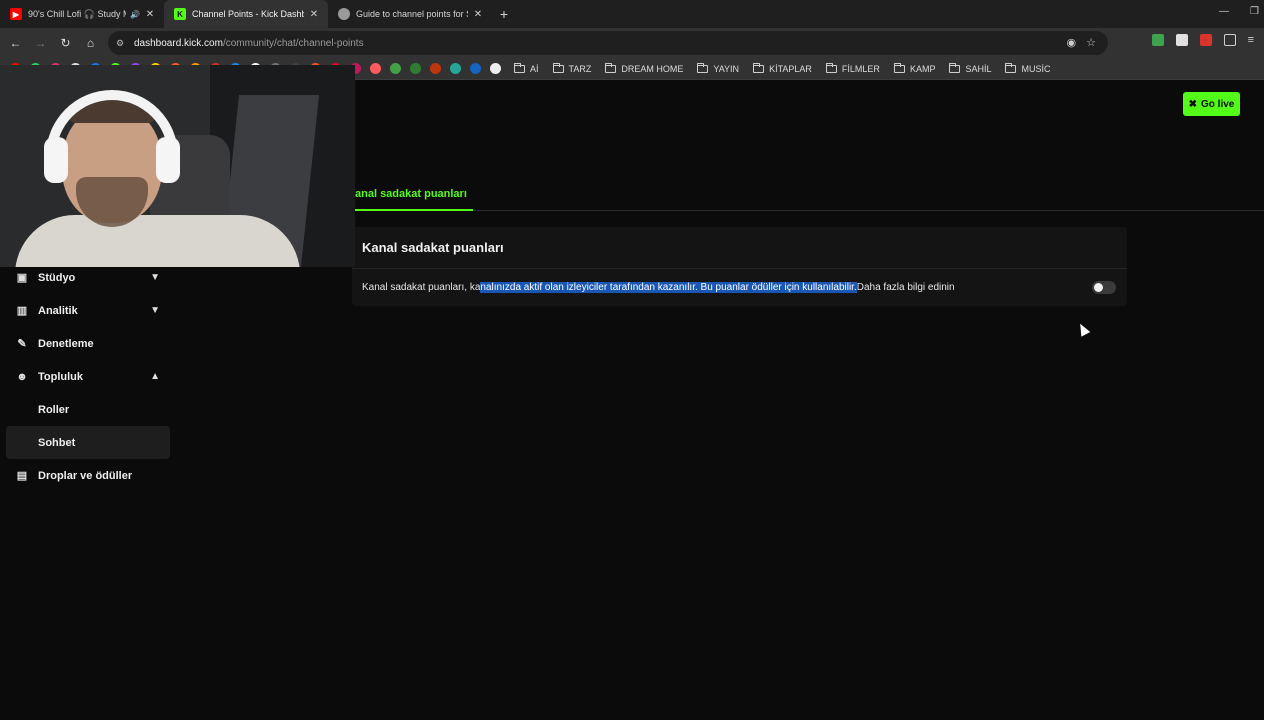 The width and height of the screenshot is (1264, 720). Describe the element at coordinates (178, 43) in the screenshot. I see `url-host: dashboard.kick.com` at that location.